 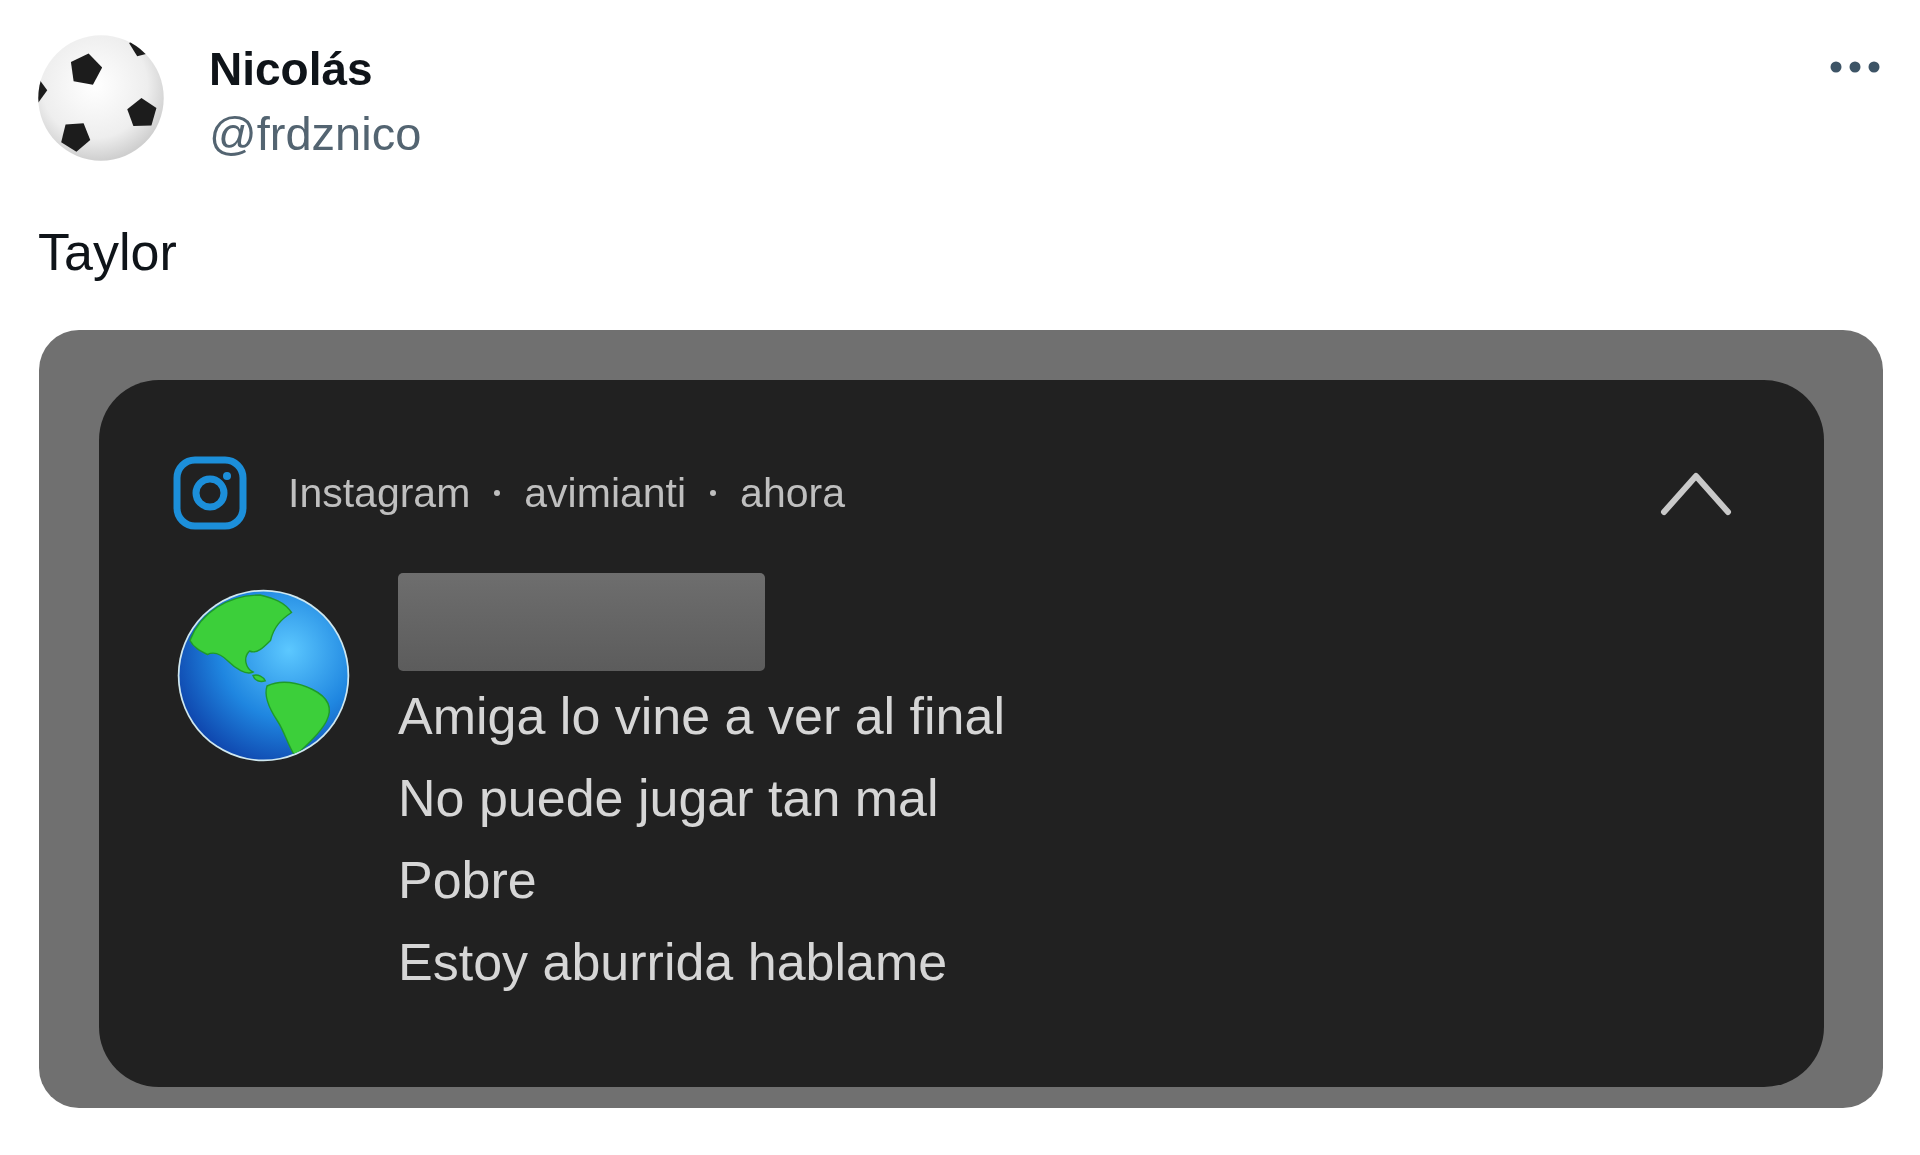 What do you see at coordinates (315, 69) in the screenshot?
I see `author-name: Nicolás` at bounding box center [315, 69].